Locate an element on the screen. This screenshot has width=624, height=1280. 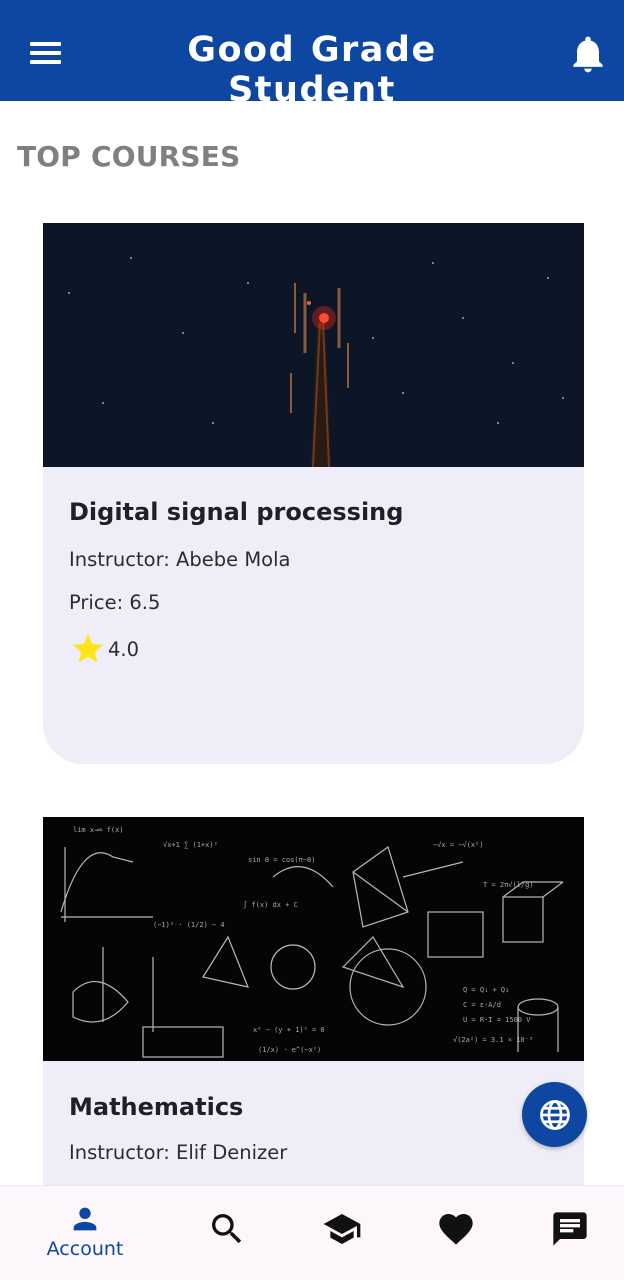
nav-messages is located at coordinates (570, 1233).